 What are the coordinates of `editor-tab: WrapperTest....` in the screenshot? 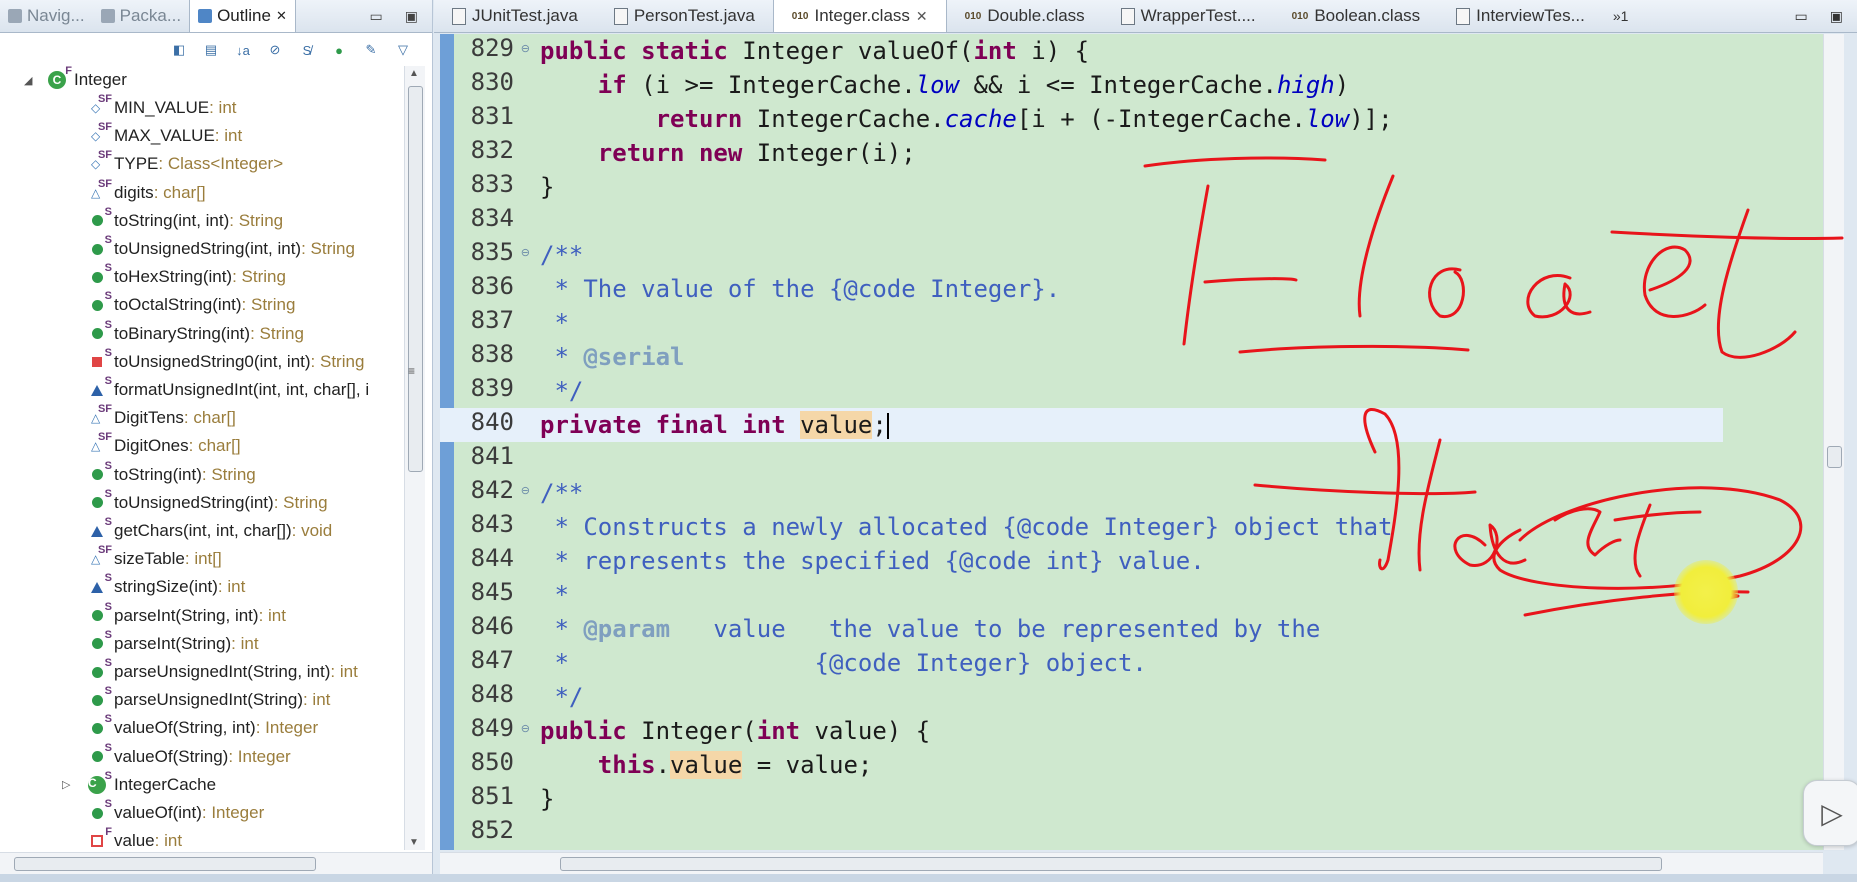 It's located at (1188, 16).